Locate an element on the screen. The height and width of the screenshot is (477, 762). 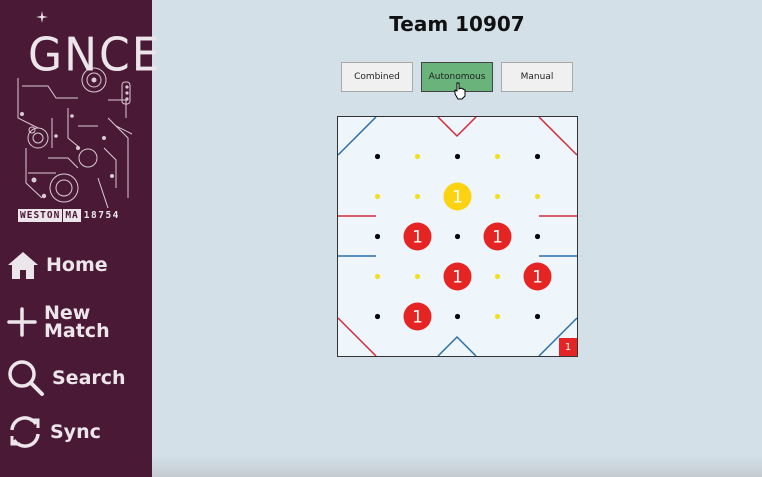
sync-icon is located at coordinates (25, 432).